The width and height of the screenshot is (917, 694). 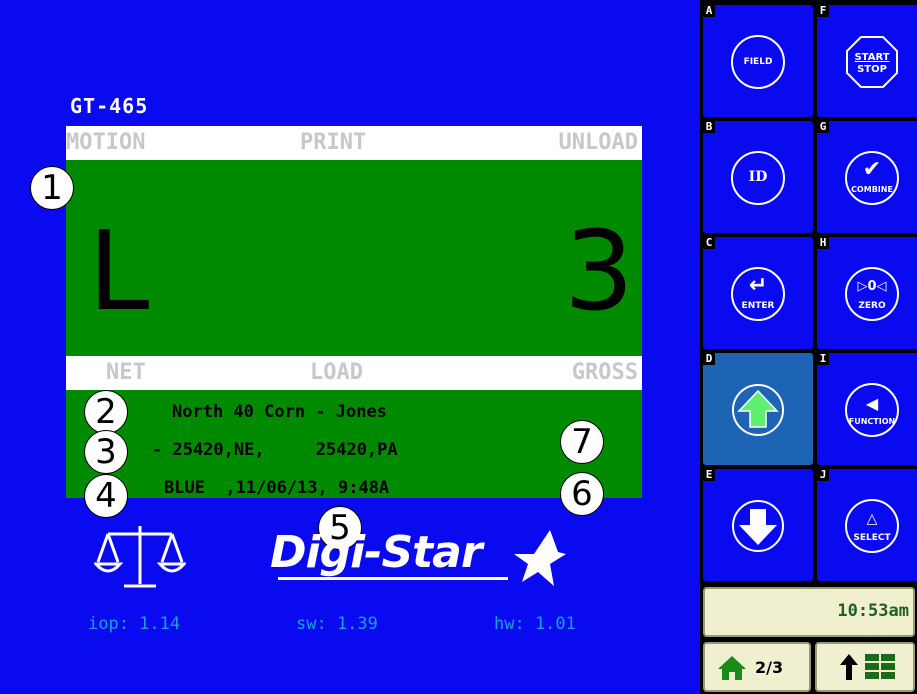 What do you see at coordinates (604, 372) in the screenshot?
I see `gross-indicator: GROSS` at bounding box center [604, 372].